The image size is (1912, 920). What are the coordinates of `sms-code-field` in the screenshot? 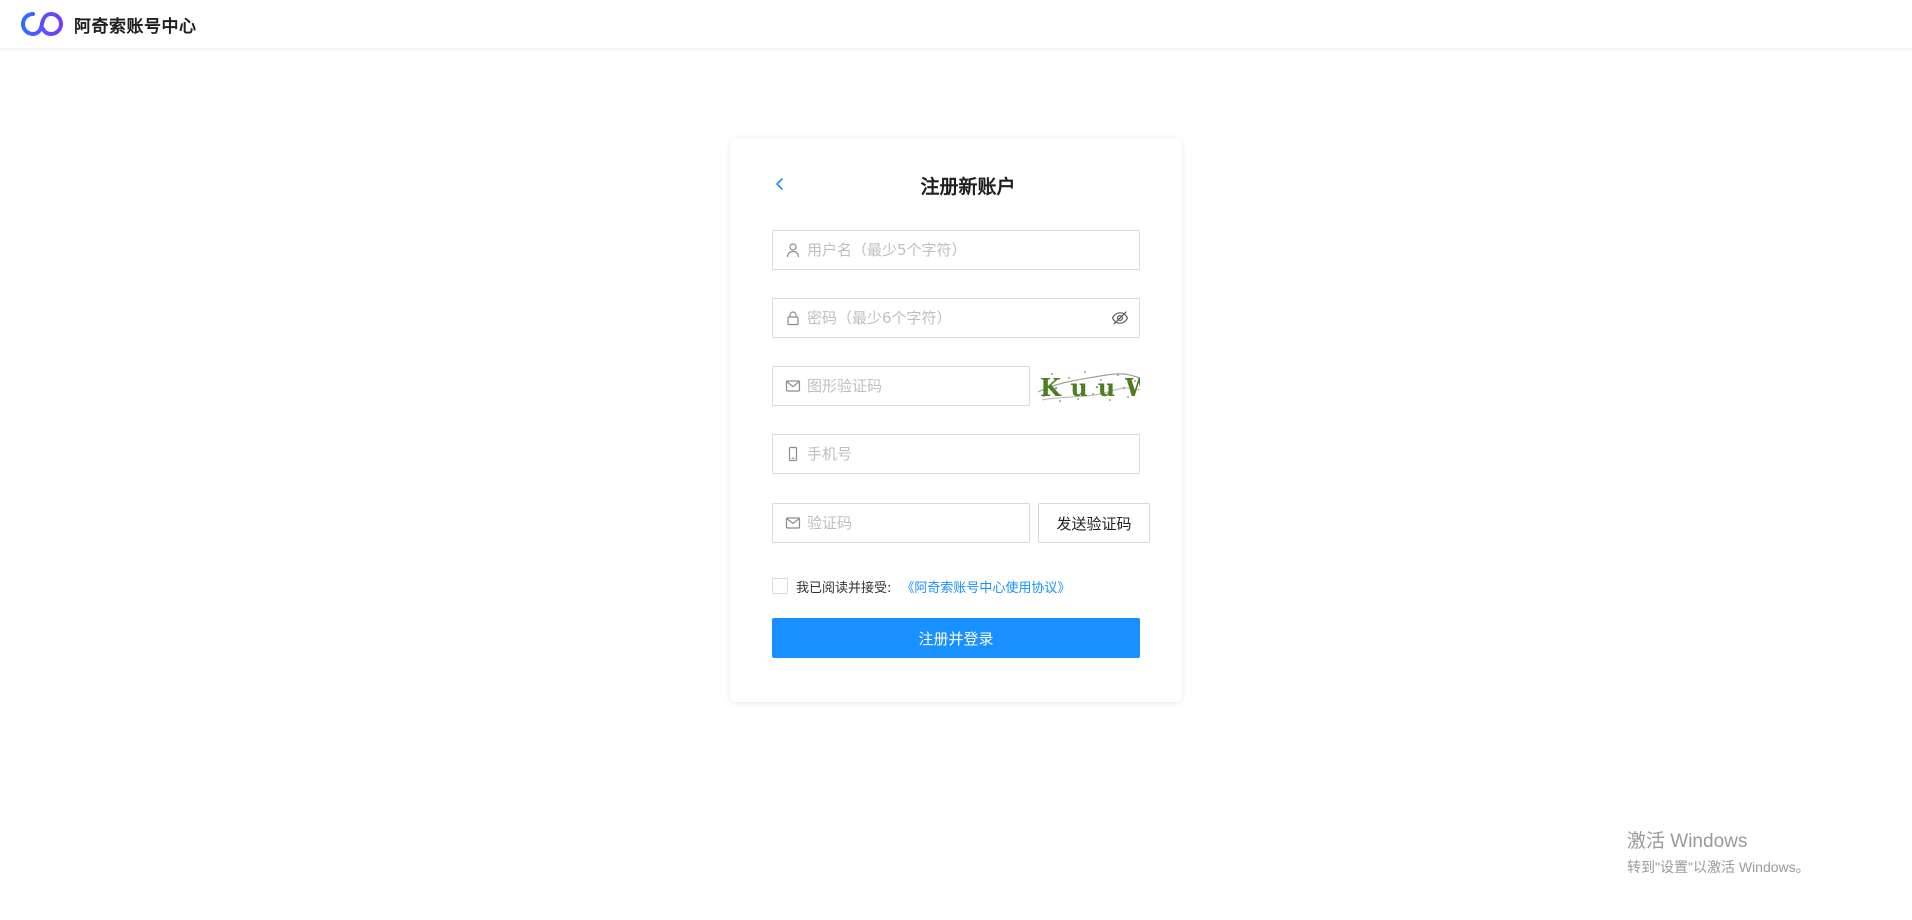 It's located at (901, 523).